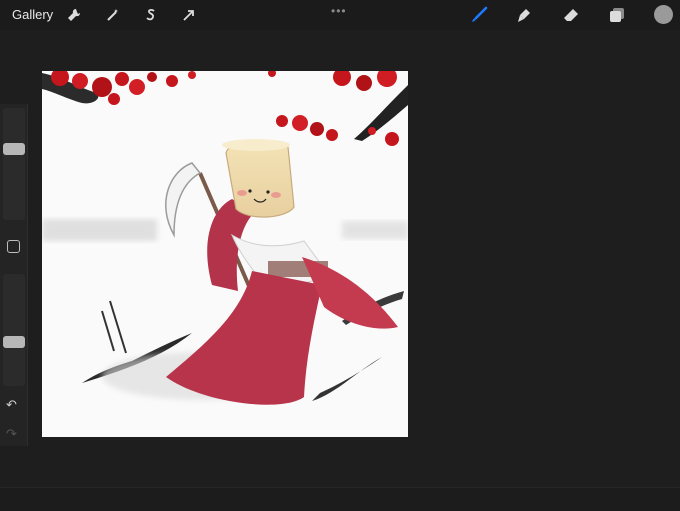 This screenshot has width=680, height=511. Describe the element at coordinates (340, 499) in the screenshot. I see `bottom-strip` at that location.